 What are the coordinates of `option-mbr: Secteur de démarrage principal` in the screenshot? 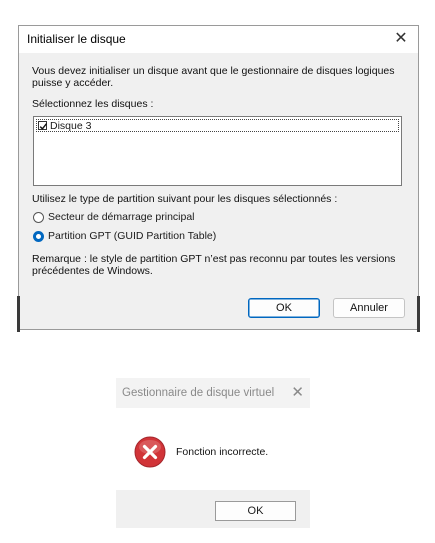 It's located at (114, 217).